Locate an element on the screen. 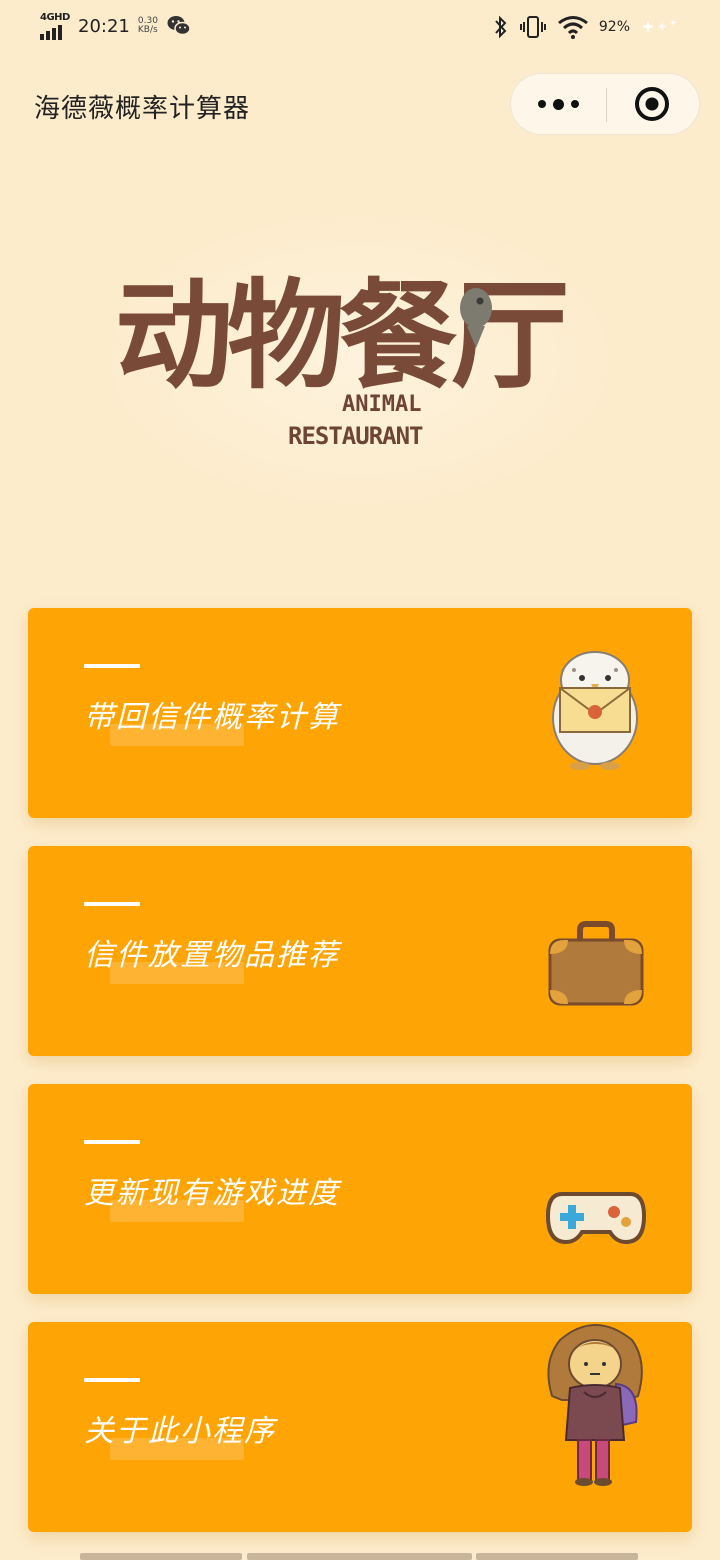 The width and height of the screenshot is (720, 1560). network-speed: 0.30 KB/s is located at coordinates (148, 26).